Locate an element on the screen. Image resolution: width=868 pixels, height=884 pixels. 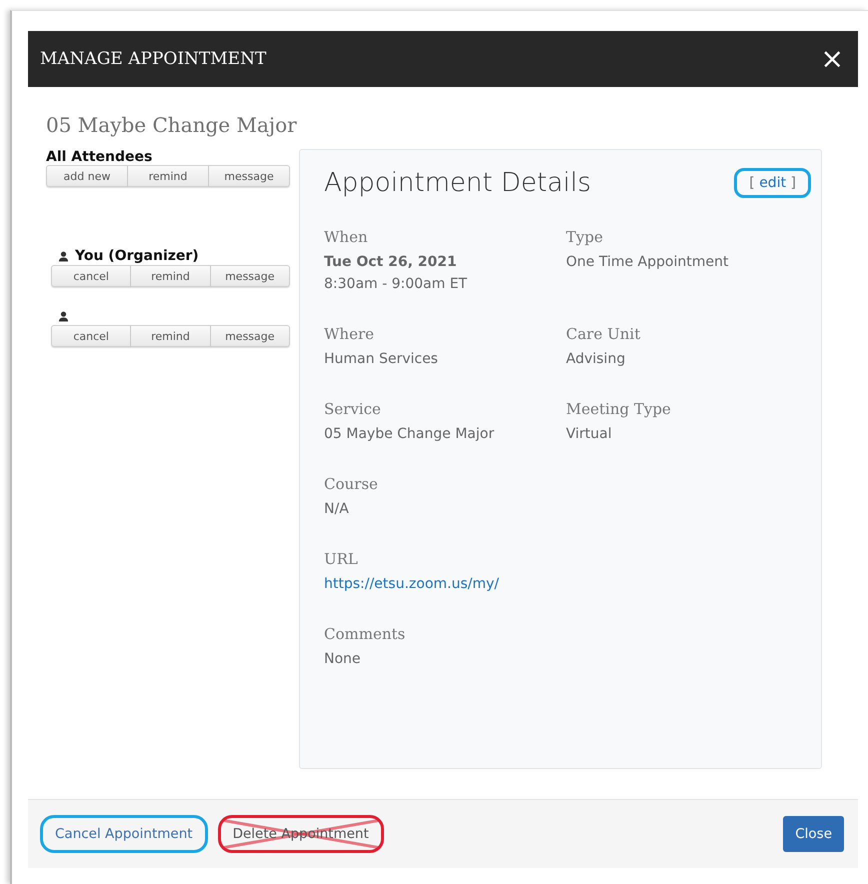
field-value: N/A is located at coordinates (337, 509).